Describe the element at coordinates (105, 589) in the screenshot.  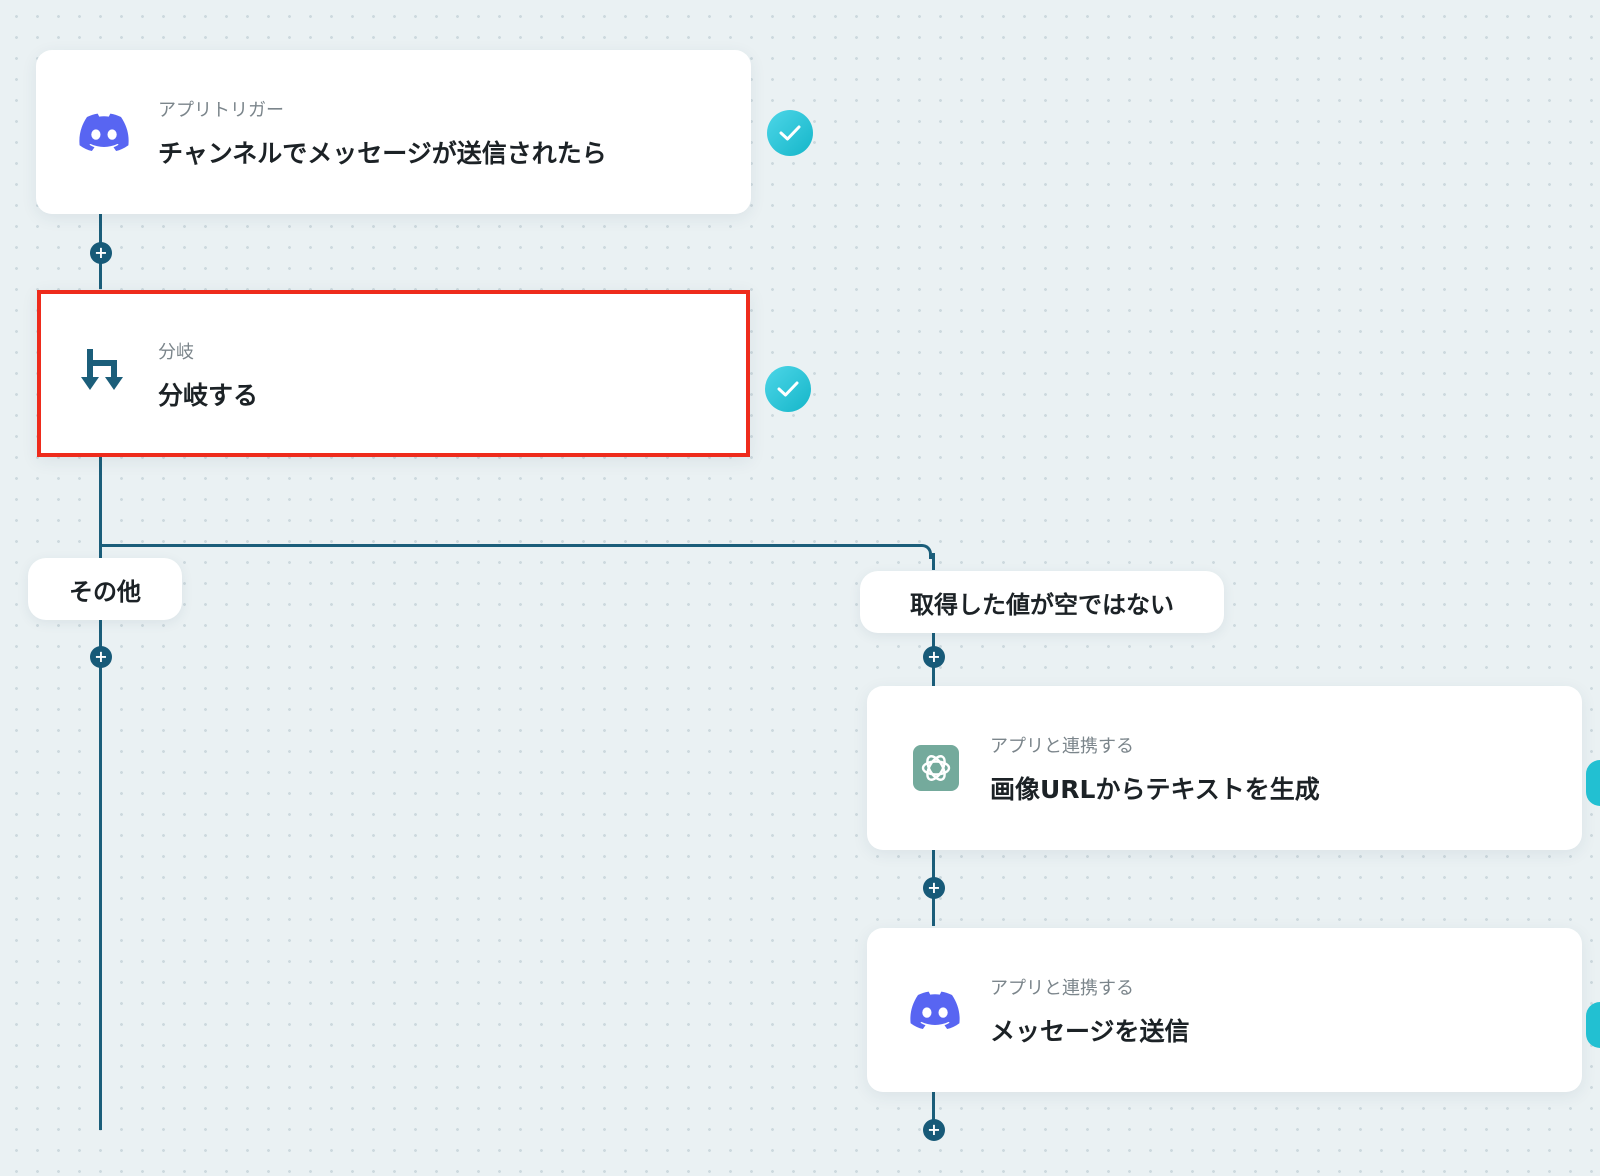
I see `branch-label-other: その他` at that location.